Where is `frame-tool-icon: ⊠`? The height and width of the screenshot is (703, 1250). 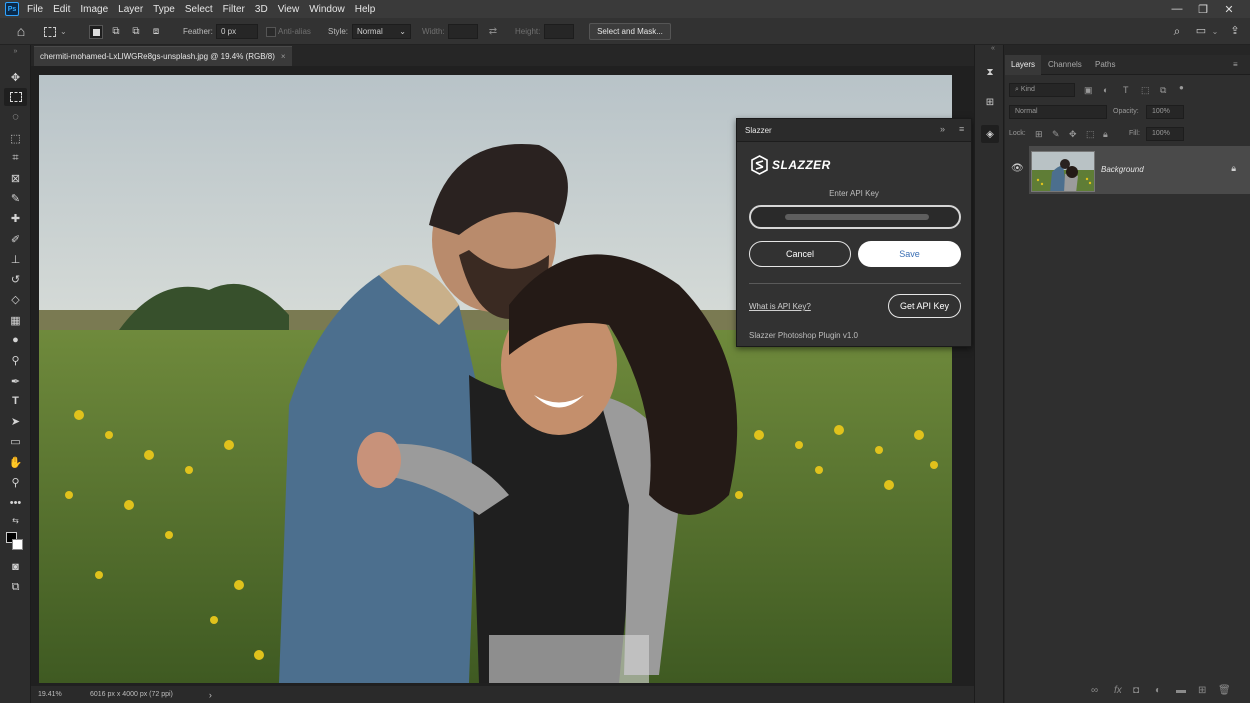 frame-tool-icon: ⊠ is located at coordinates (15, 178).